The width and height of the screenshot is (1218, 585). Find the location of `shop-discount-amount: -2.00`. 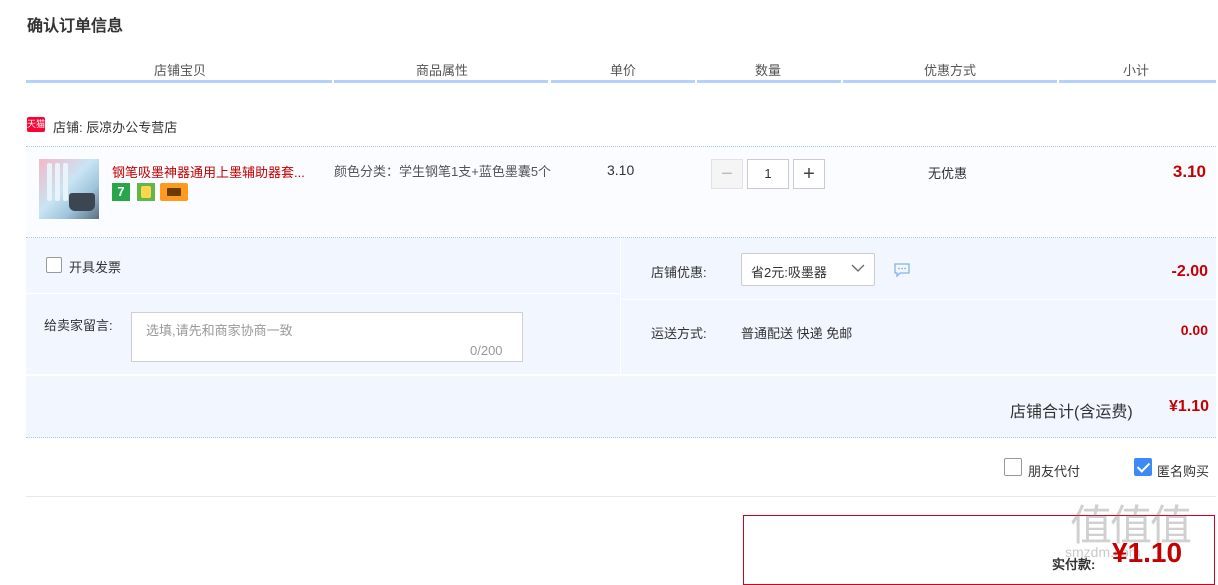

shop-discount-amount: -2.00 is located at coordinates (1189, 271).